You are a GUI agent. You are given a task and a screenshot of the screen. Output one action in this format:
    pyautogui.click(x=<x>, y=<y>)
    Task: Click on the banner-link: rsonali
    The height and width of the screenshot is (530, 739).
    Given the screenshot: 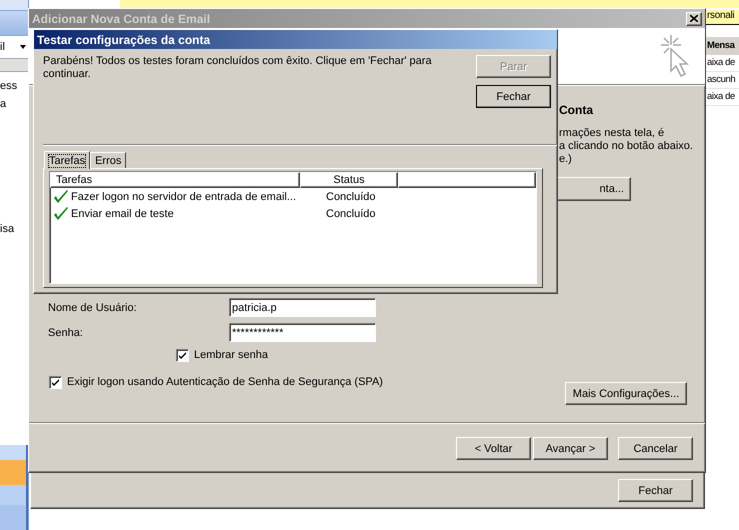 What is the action you would take?
    pyautogui.click(x=722, y=17)
    